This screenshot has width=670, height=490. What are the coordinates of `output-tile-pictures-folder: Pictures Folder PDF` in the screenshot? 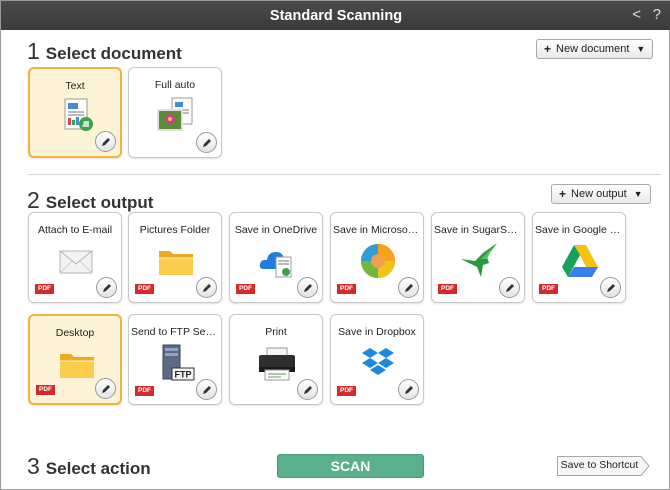 It's located at (175, 257).